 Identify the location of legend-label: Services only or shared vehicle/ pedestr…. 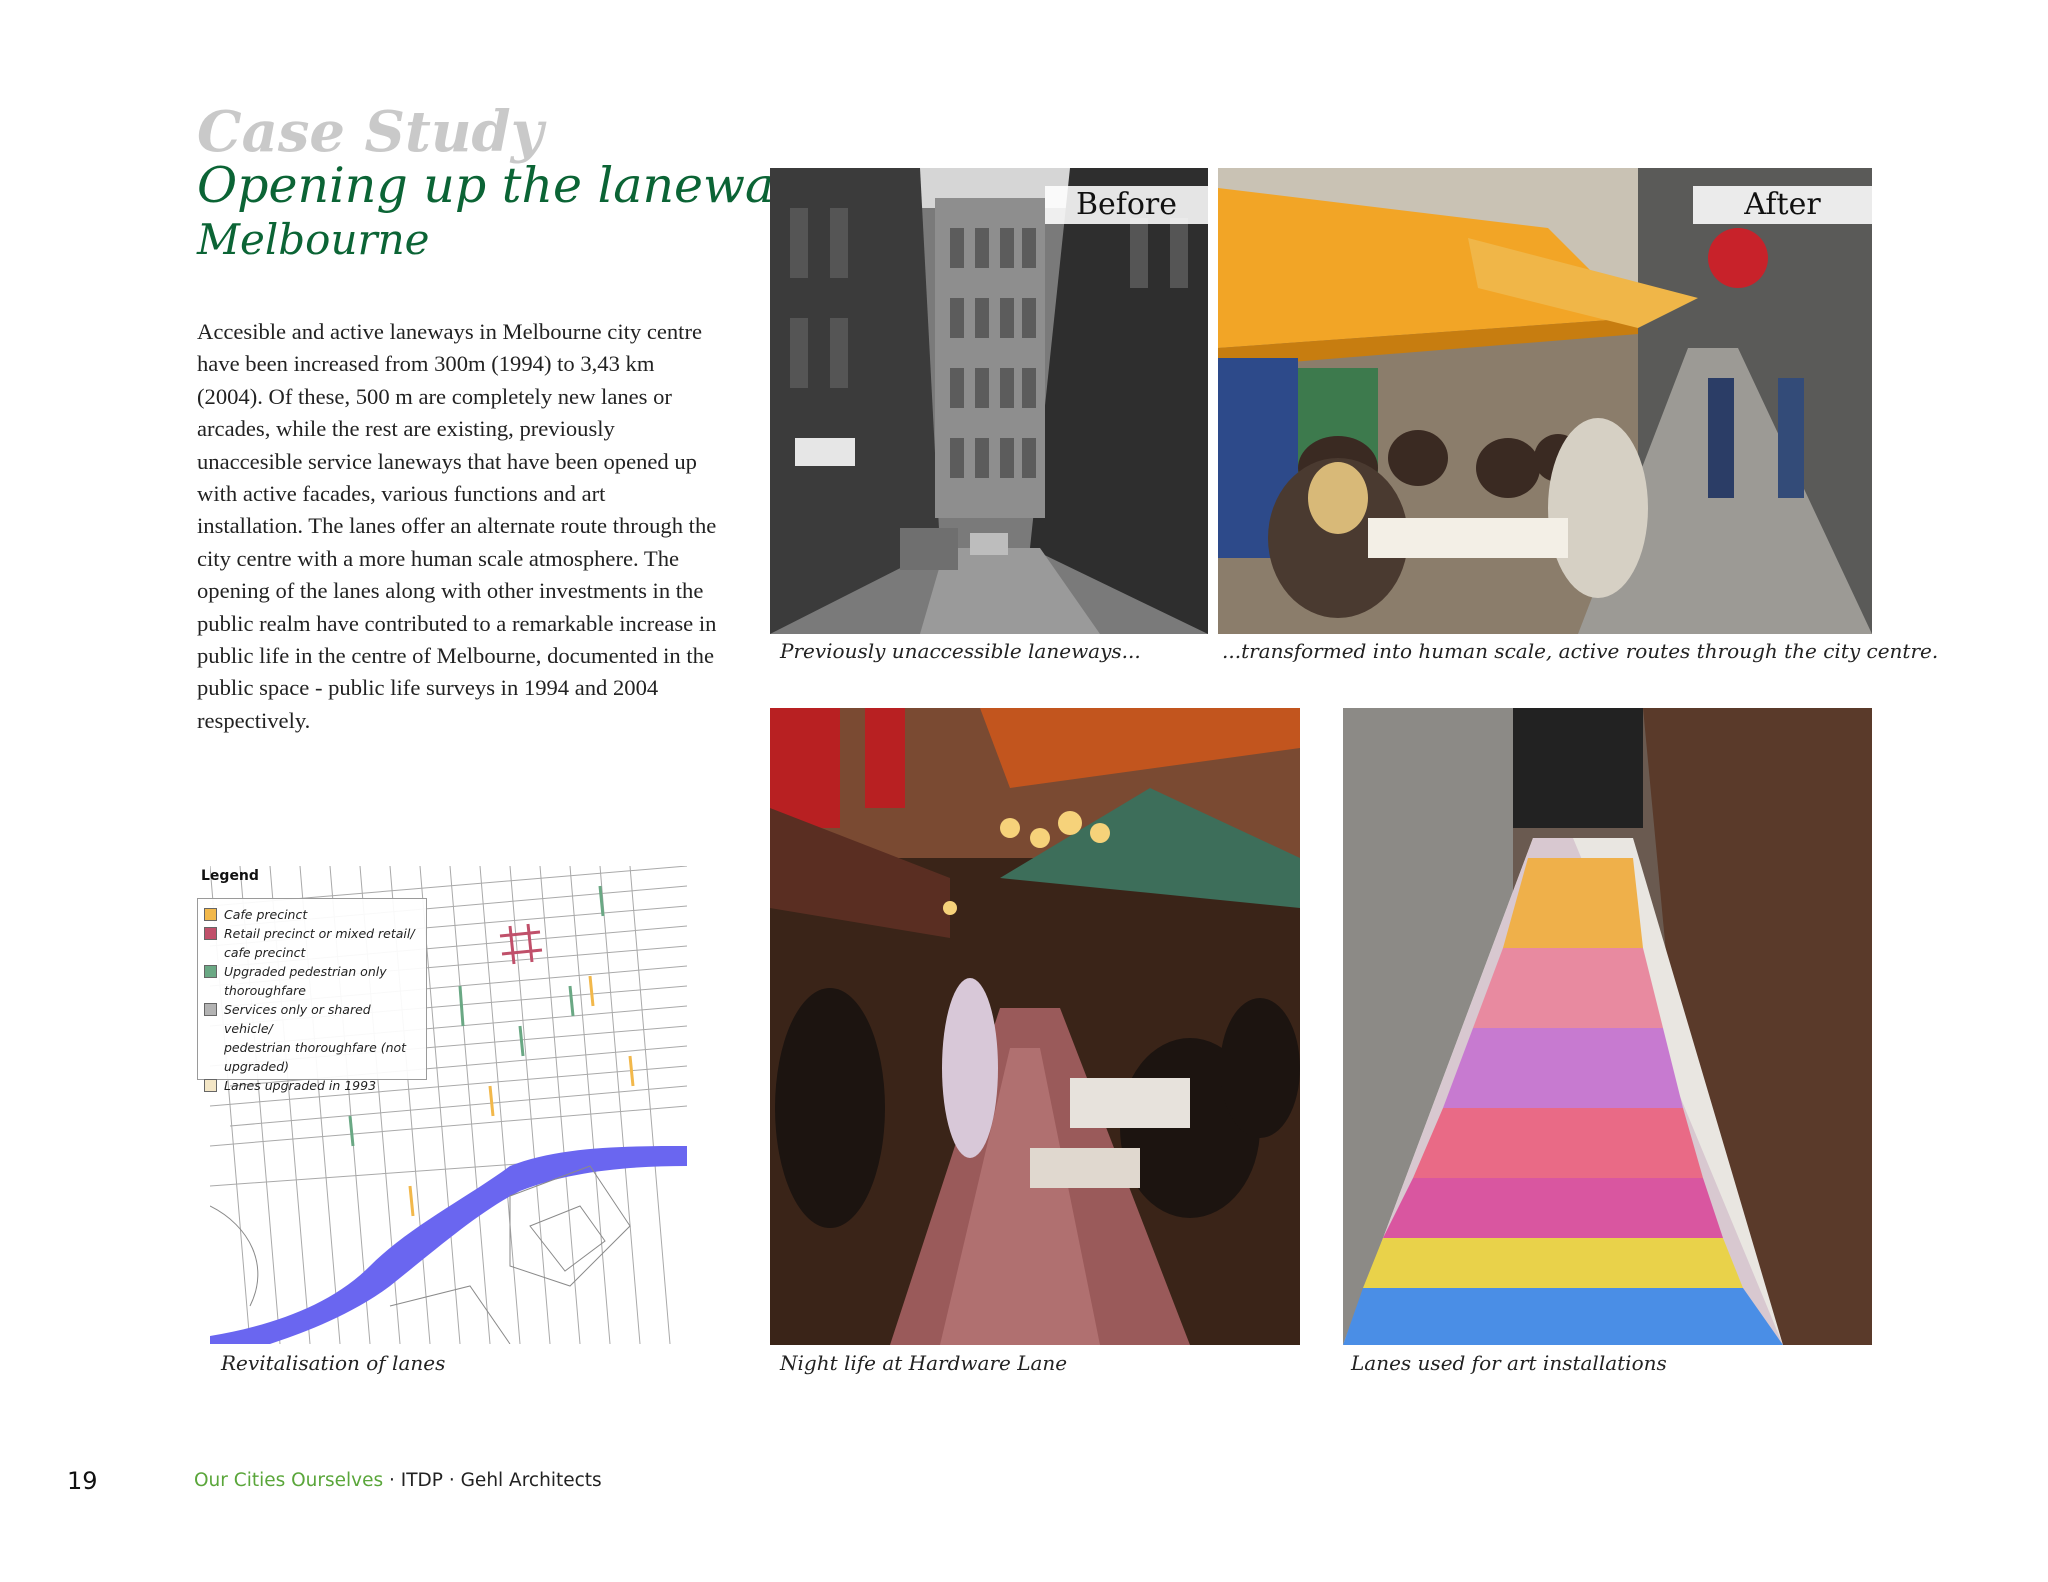
(315, 1038).